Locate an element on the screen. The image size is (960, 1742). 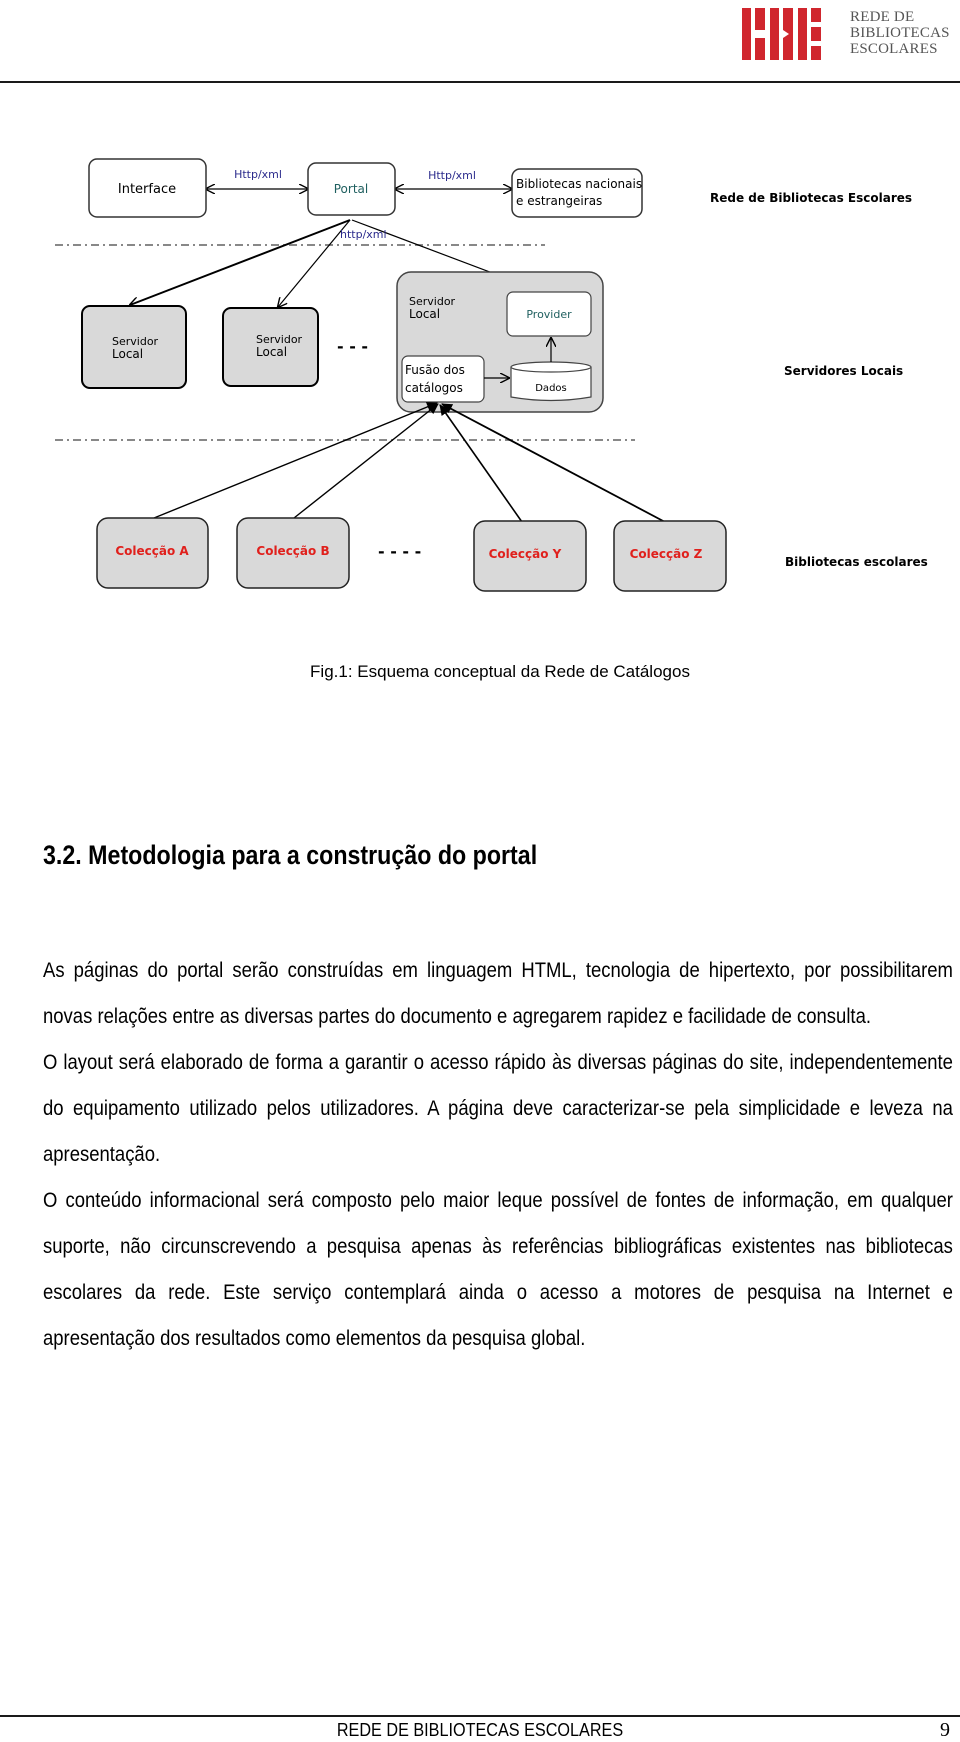
node-servidor-local-main-label-2: Local is located at coordinates (424, 314).